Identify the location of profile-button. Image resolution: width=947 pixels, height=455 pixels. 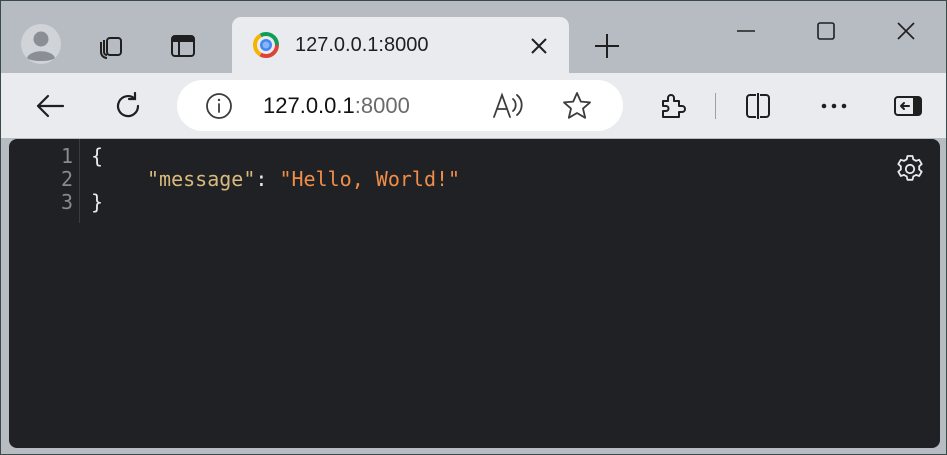
(41, 44).